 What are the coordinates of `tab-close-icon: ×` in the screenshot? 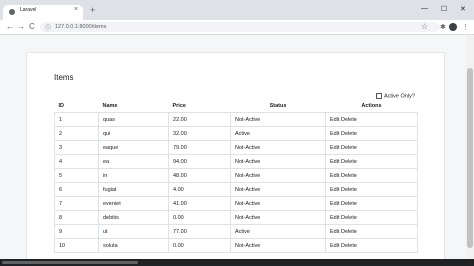 It's located at (76, 9).